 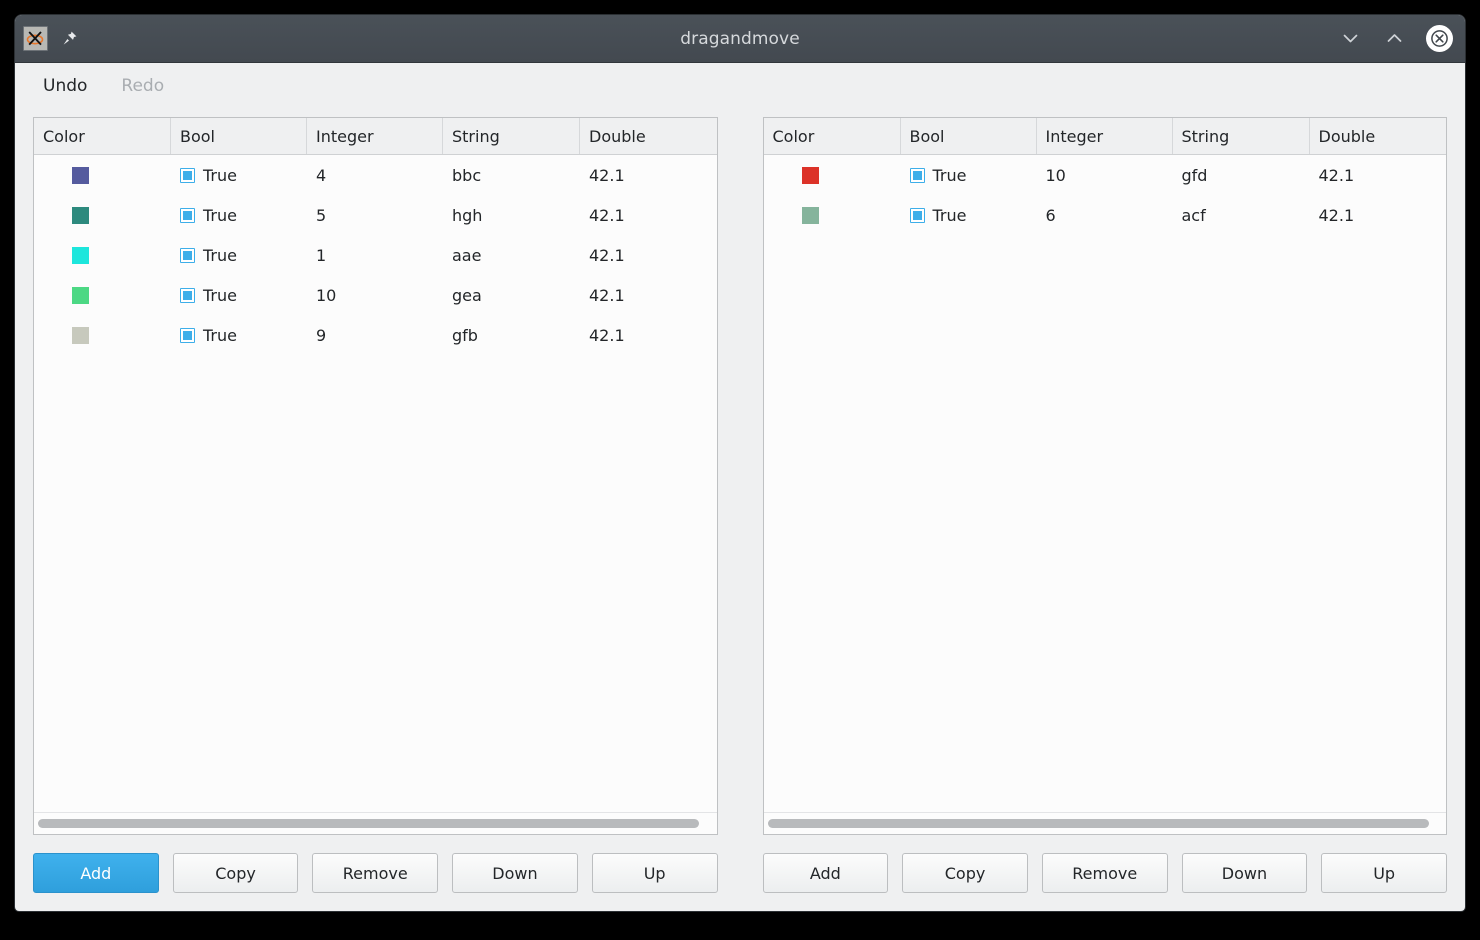 I want to click on button-row-right: Add Copy Remove Down Up, so click(x=1105, y=873).